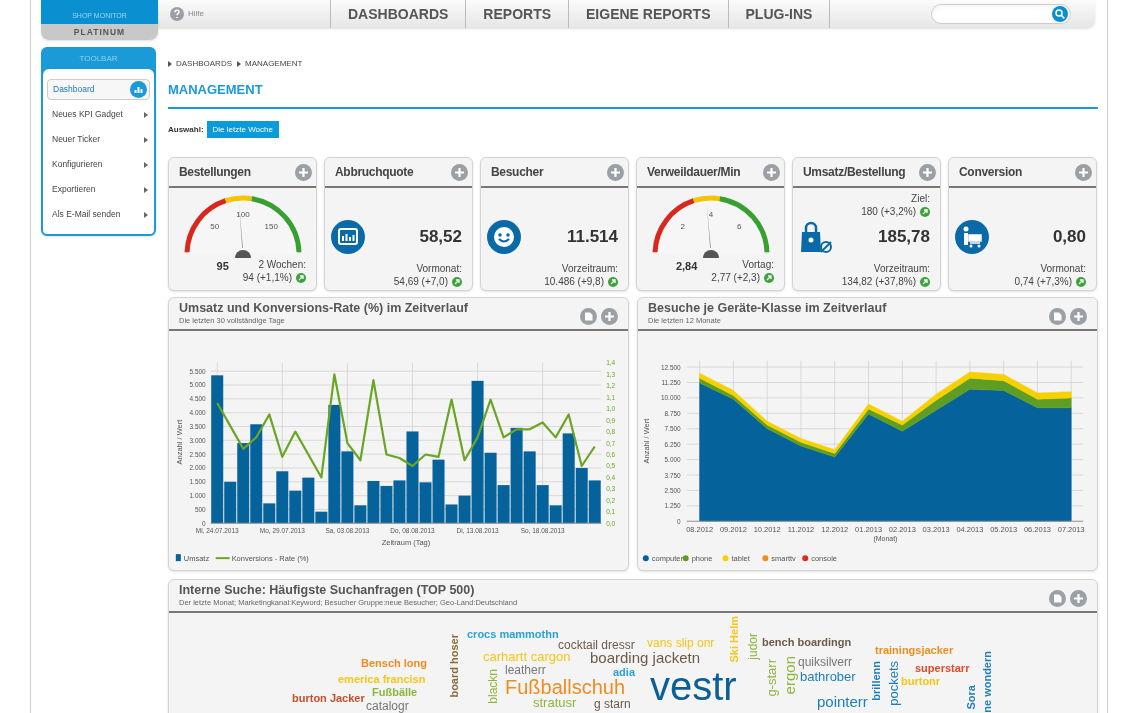 The height and width of the screenshot is (713, 1140). Describe the element at coordinates (493, 686) in the screenshot. I see `cloud-word: blackn` at that location.